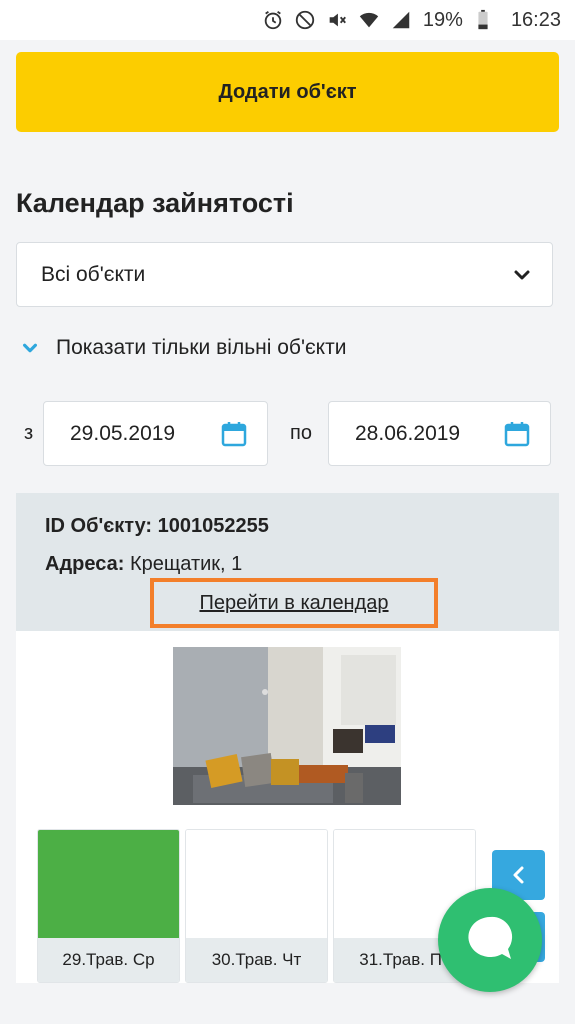 The width and height of the screenshot is (575, 1024). What do you see at coordinates (256, 885) in the screenshot?
I see `day-status-empty` at bounding box center [256, 885].